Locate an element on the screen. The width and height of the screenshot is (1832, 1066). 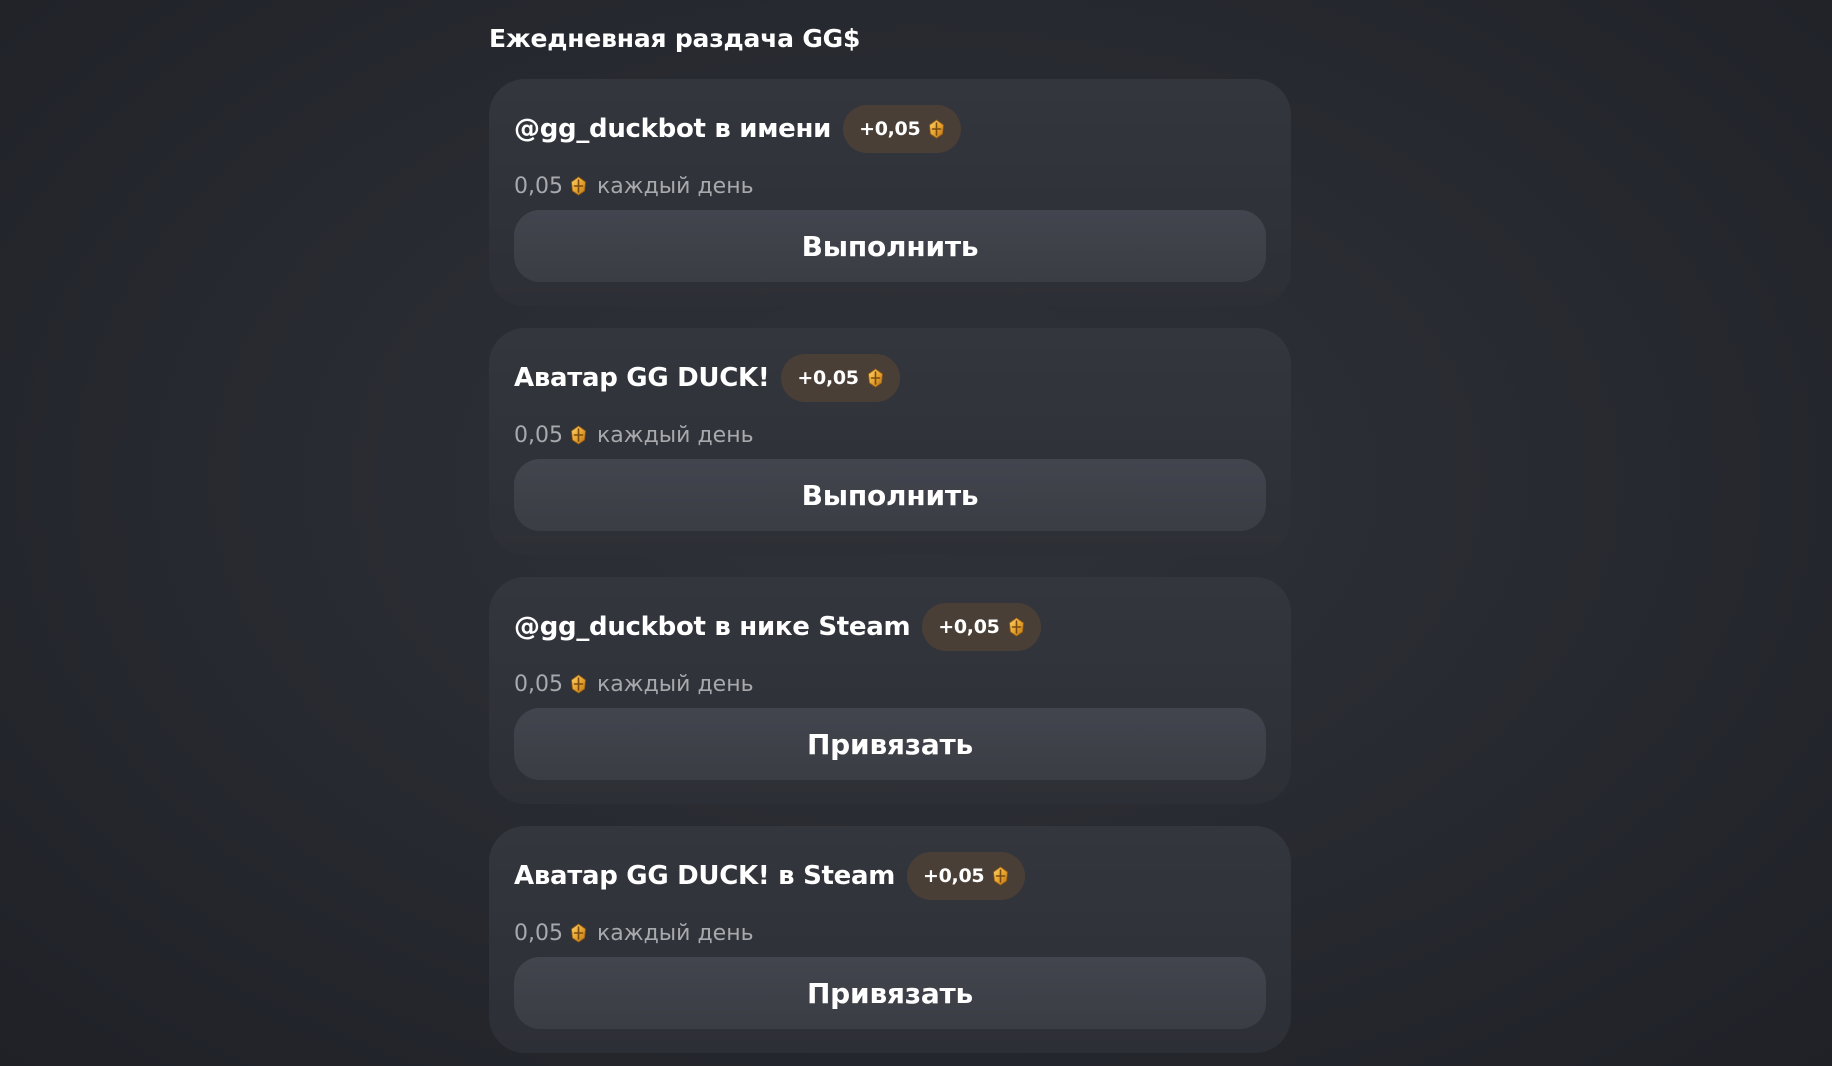
task-header: Аватар GG DUCK! +0,05 is located at coordinates (707, 378).